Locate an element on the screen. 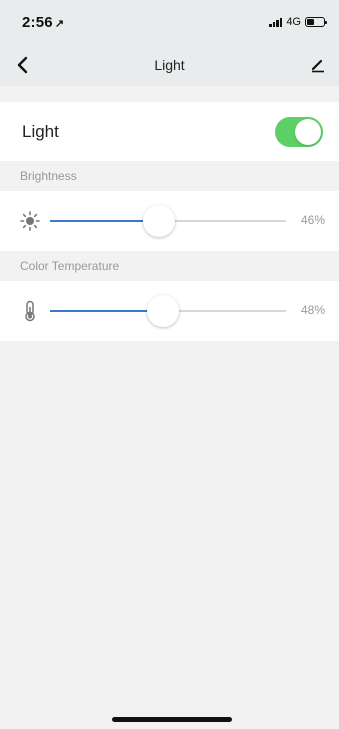  brightness-slider is located at coordinates (168, 221).